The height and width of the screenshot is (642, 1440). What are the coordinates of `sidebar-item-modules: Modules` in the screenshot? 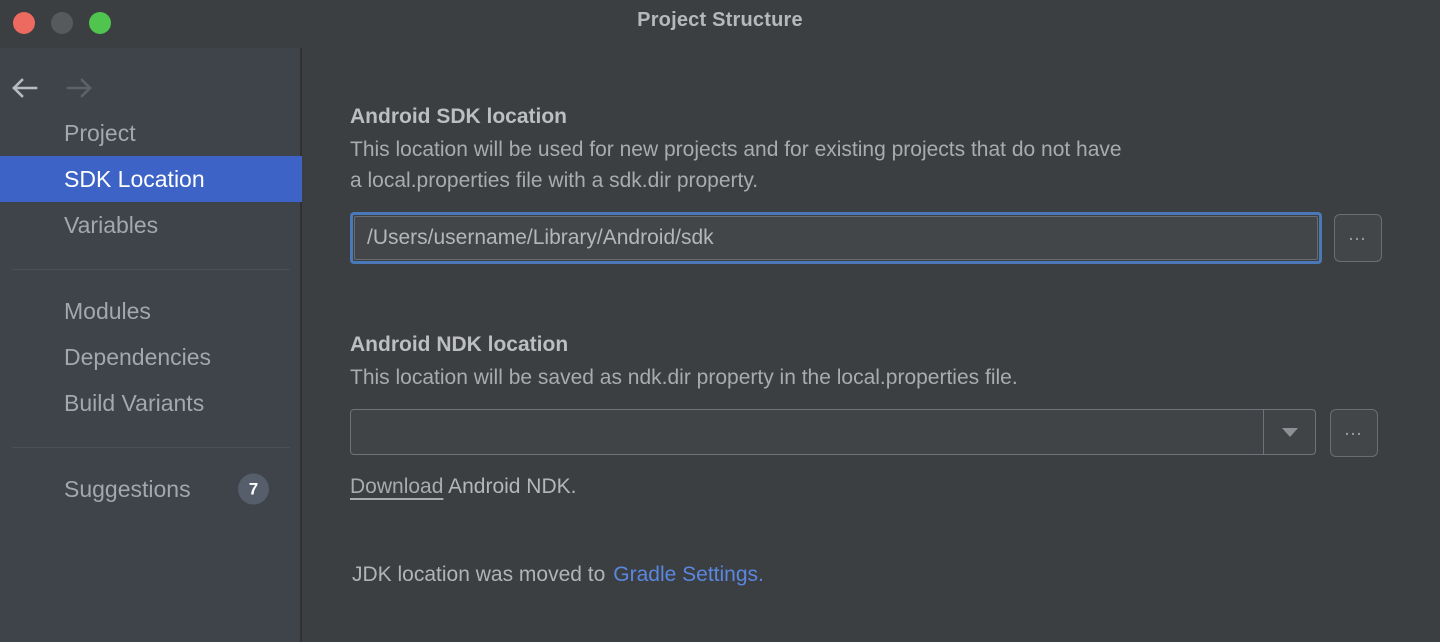 It's located at (151, 311).